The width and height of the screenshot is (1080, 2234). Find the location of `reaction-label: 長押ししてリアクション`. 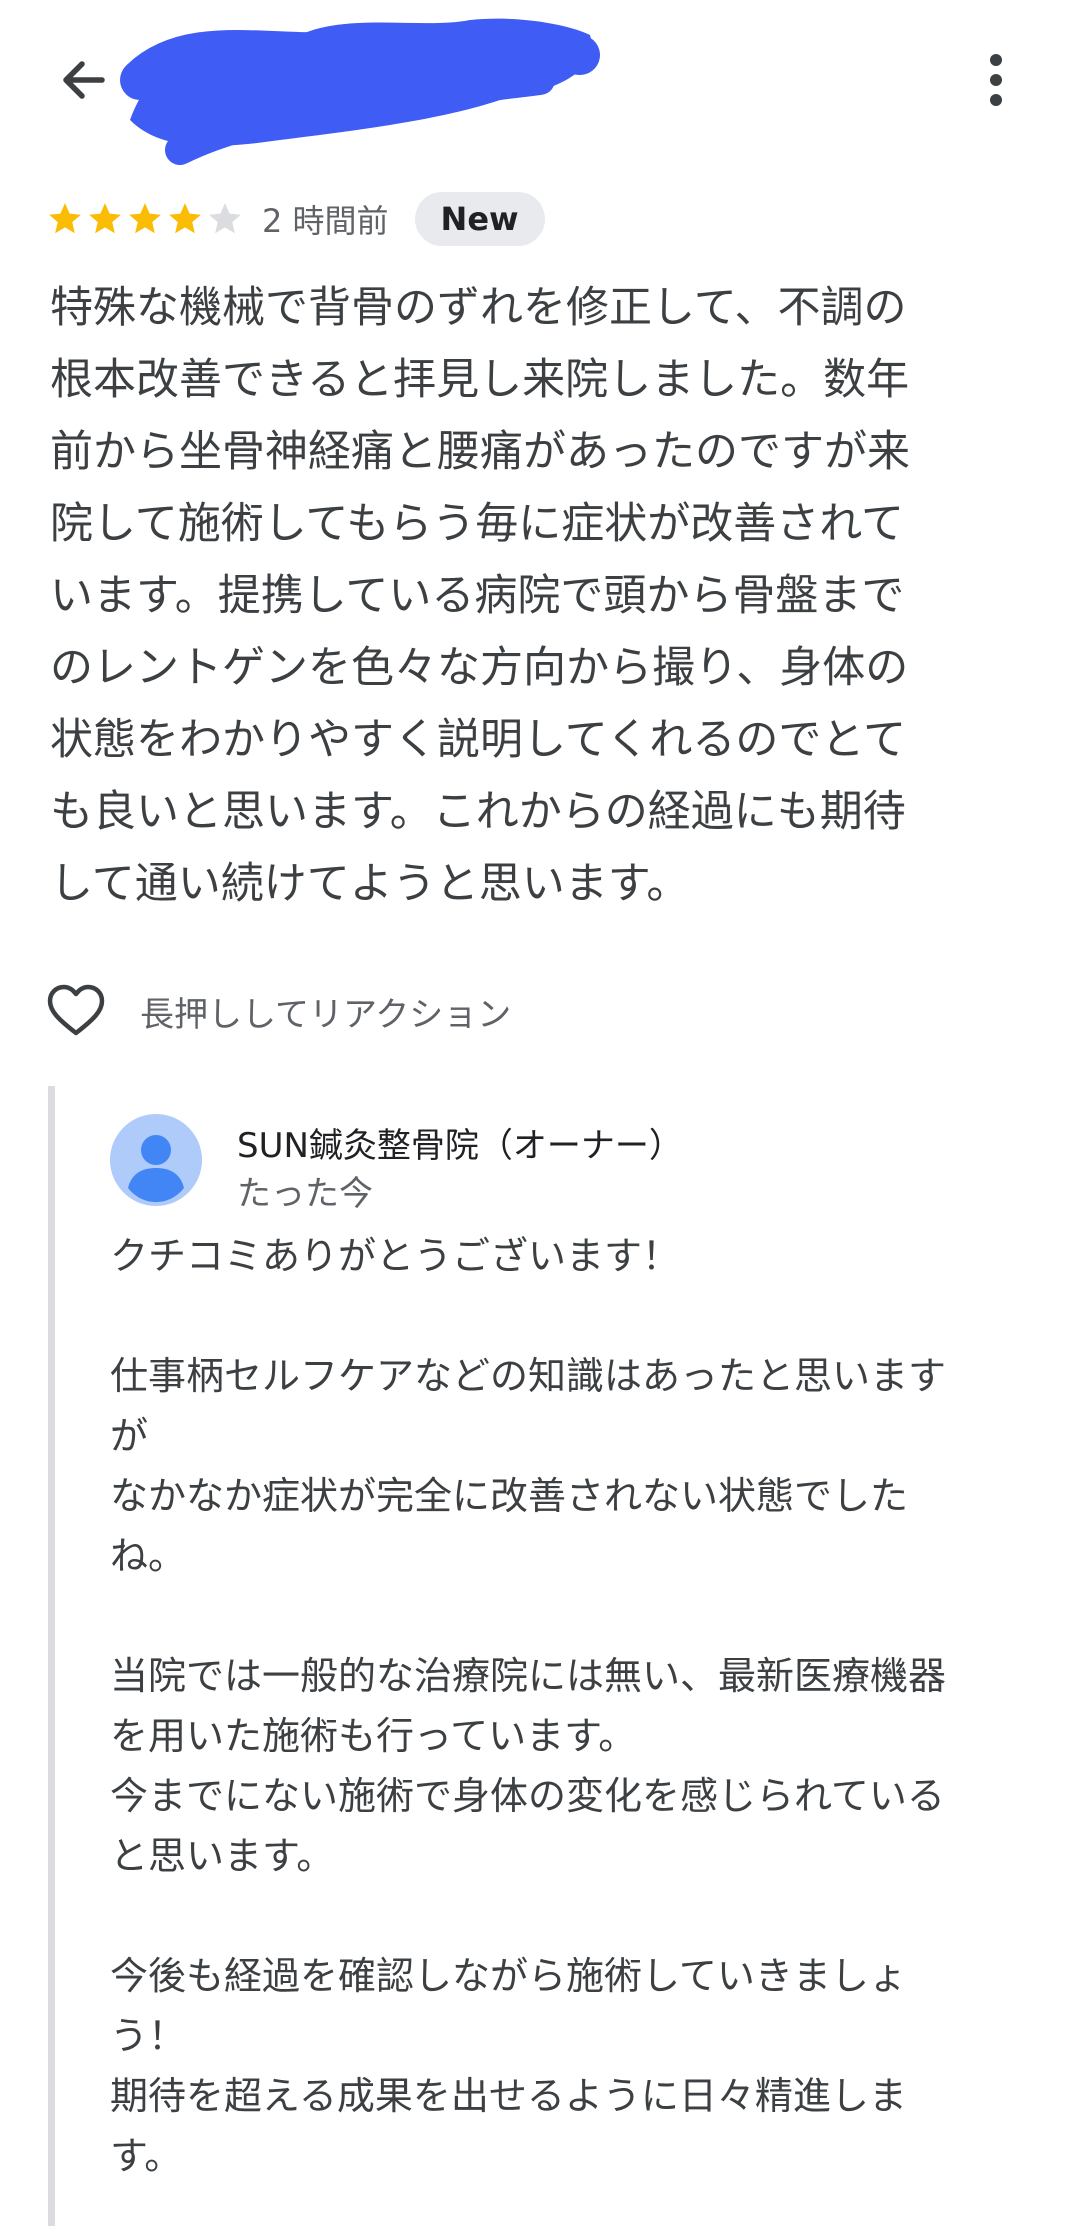

reaction-label: 長押ししてリアクション is located at coordinates (326, 1014).